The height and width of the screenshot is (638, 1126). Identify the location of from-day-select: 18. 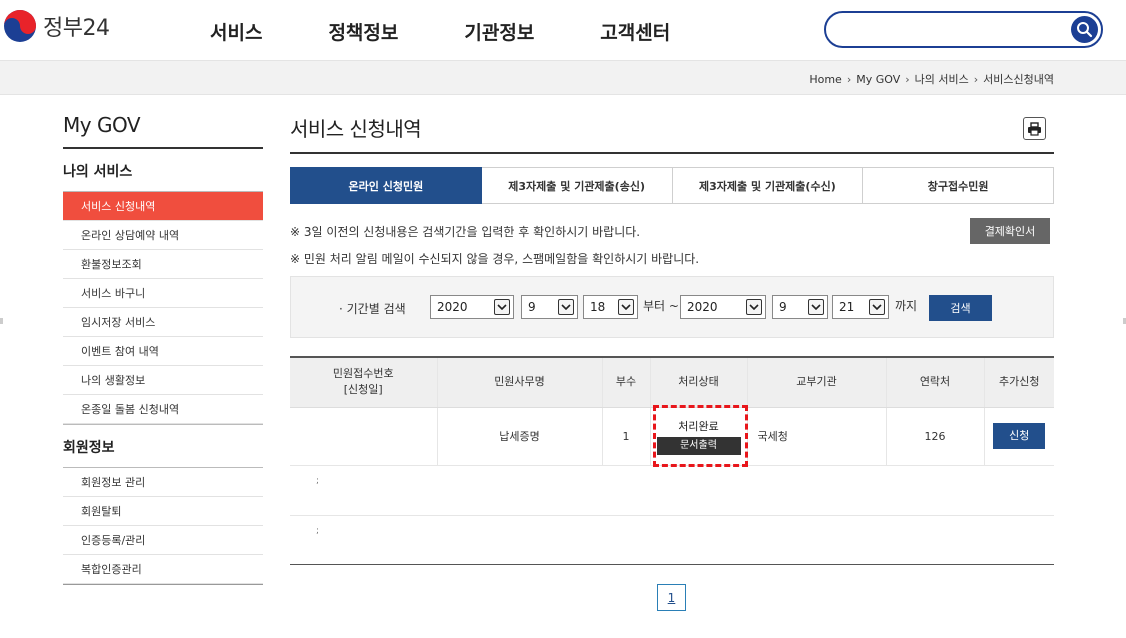
(610, 307).